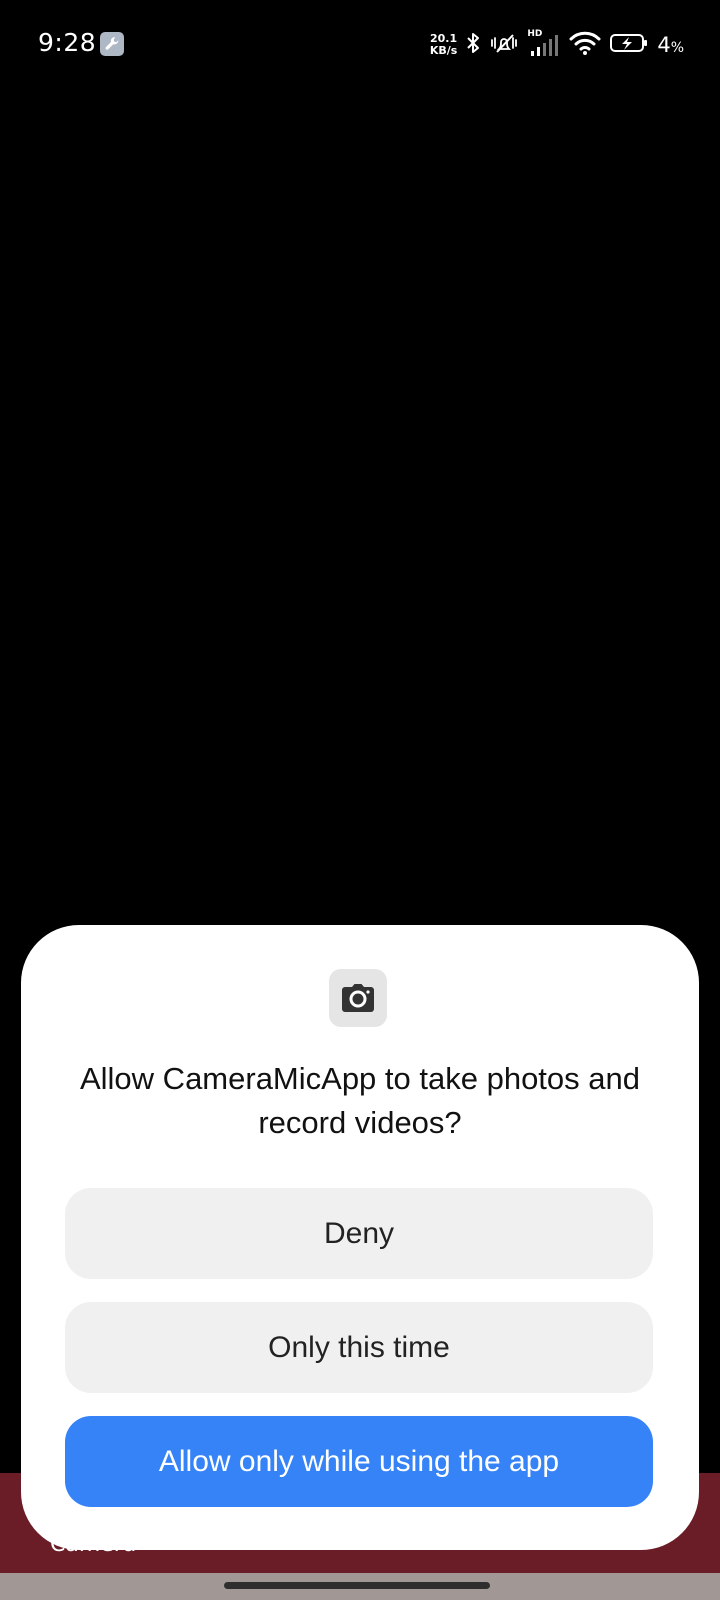  What do you see at coordinates (504, 45) in the screenshot?
I see `vibrate-icon` at bounding box center [504, 45].